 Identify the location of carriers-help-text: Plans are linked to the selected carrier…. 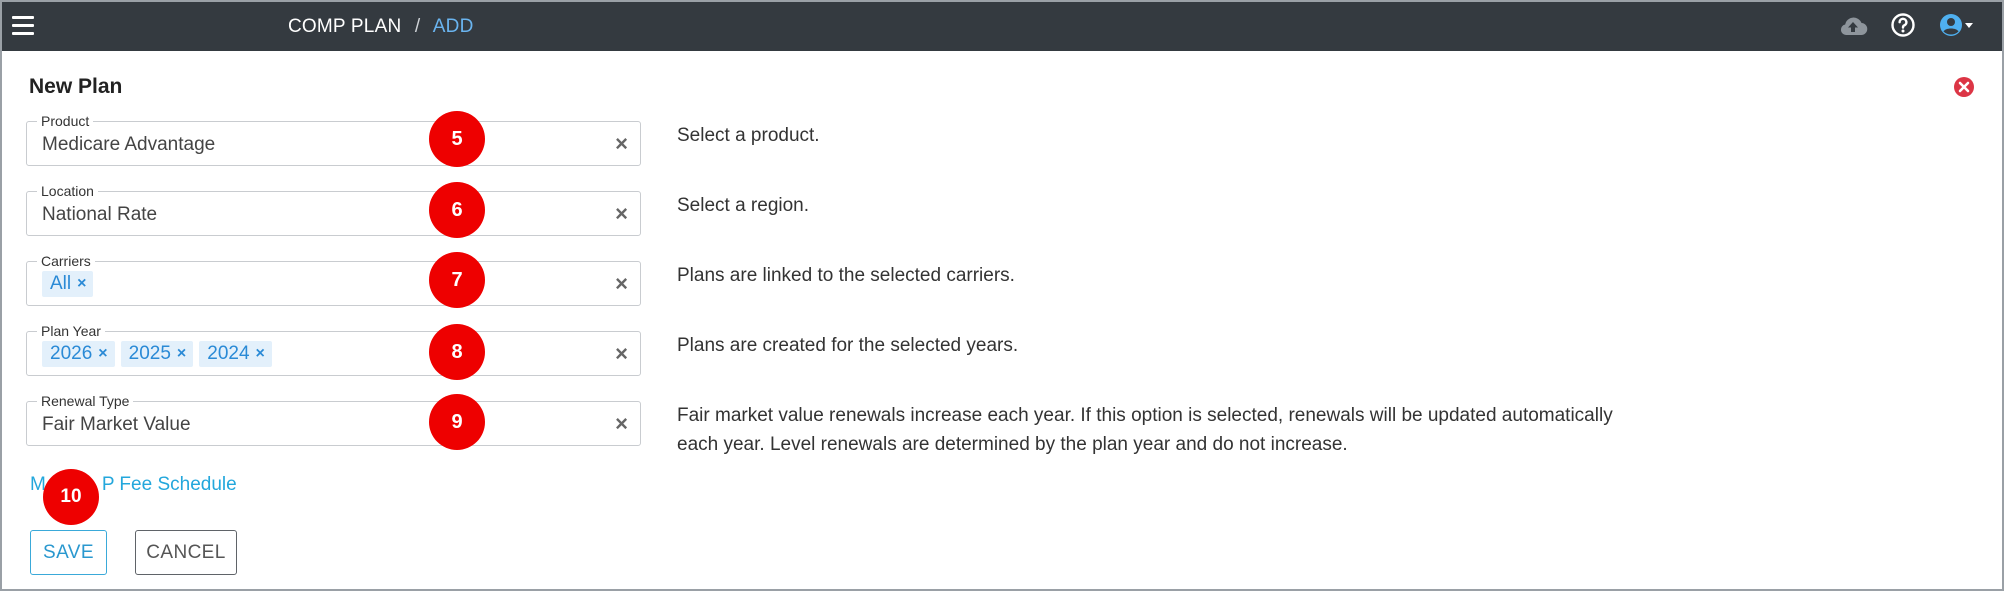
(846, 275).